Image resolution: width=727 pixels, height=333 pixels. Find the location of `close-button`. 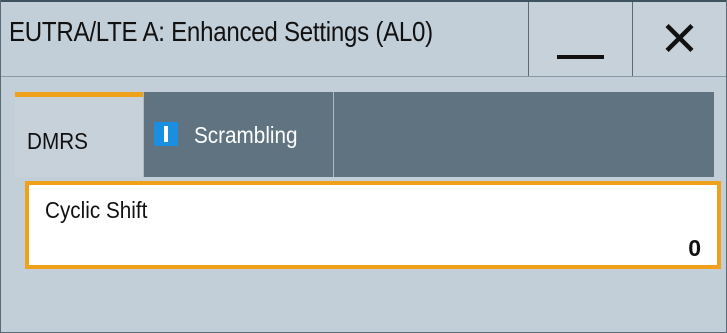

close-button is located at coordinates (679, 39).